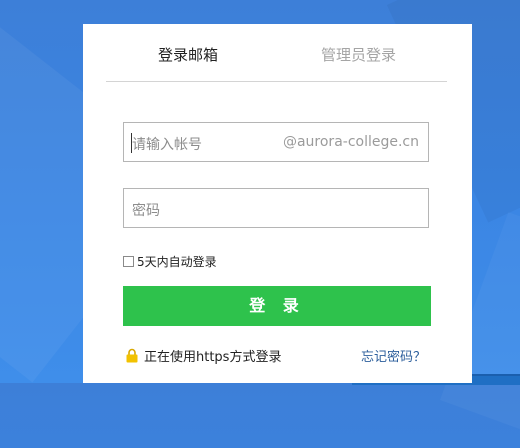 This screenshot has width=520, height=448. Describe the element at coordinates (213, 357) in the screenshot. I see `https-notice-text: 正在使用https方式登录` at that location.